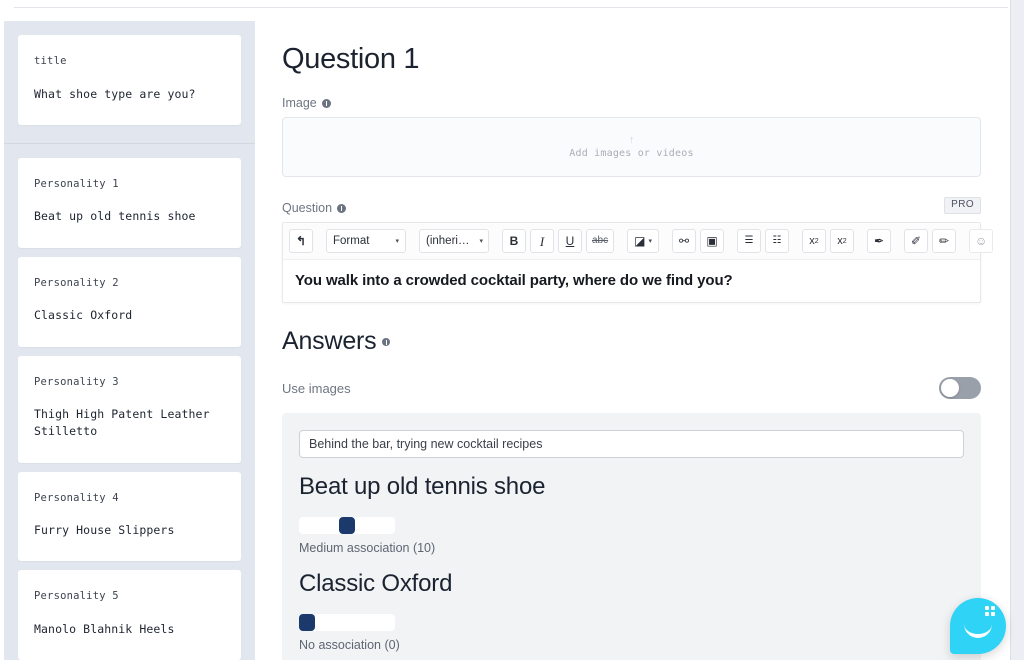  What do you see at coordinates (367, 548) in the screenshot?
I see `association-caption: Medium association (10)` at bounding box center [367, 548].